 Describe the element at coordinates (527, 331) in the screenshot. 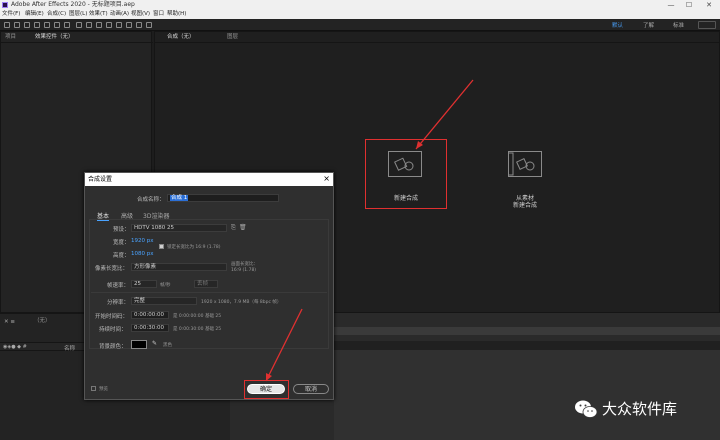

I see `time-ruler` at that location.